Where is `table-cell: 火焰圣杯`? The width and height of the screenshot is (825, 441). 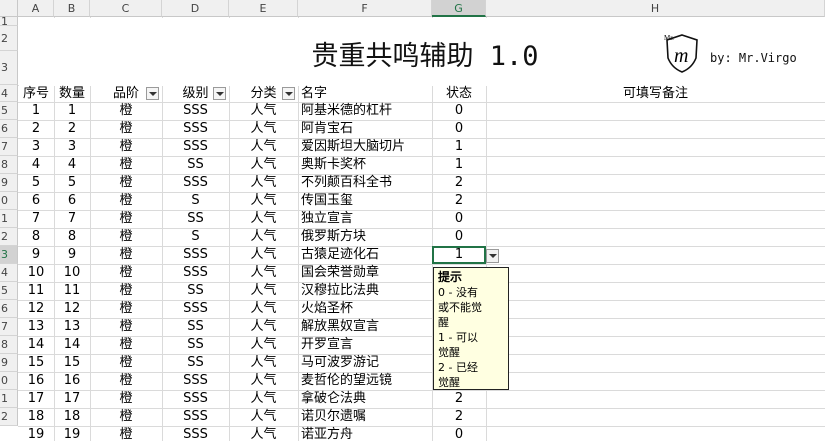
table-cell: 火焰圣杯 is located at coordinates (365, 309).